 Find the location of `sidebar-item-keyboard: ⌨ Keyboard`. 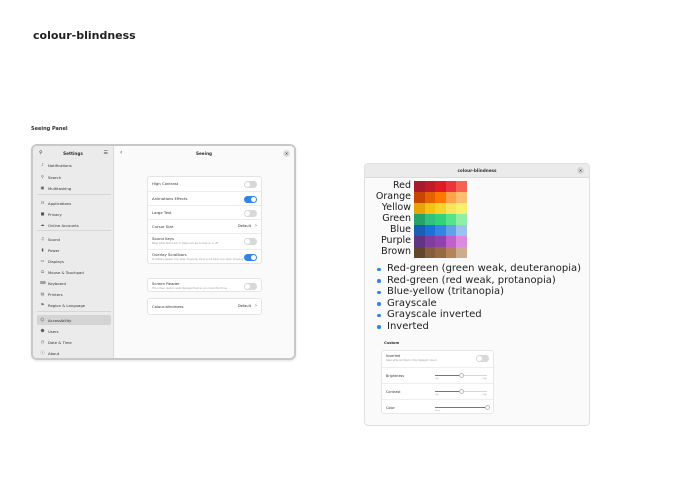

sidebar-item-keyboard: ⌨ Keyboard is located at coordinates (74, 283).